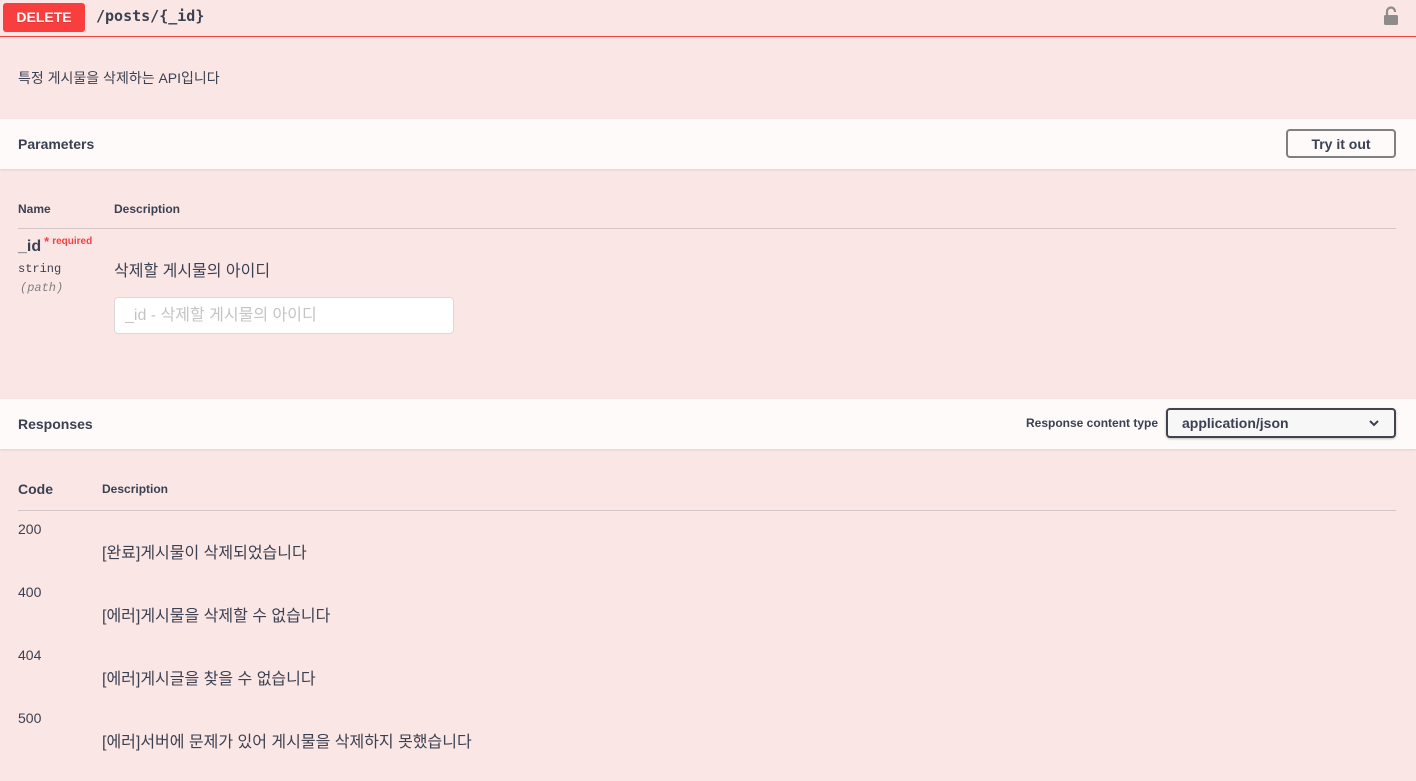  What do you see at coordinates (708, 18) in the screenshot?
I see `operation-summary: DELETE /posts/{_id}` at bounding box center [708, 18].